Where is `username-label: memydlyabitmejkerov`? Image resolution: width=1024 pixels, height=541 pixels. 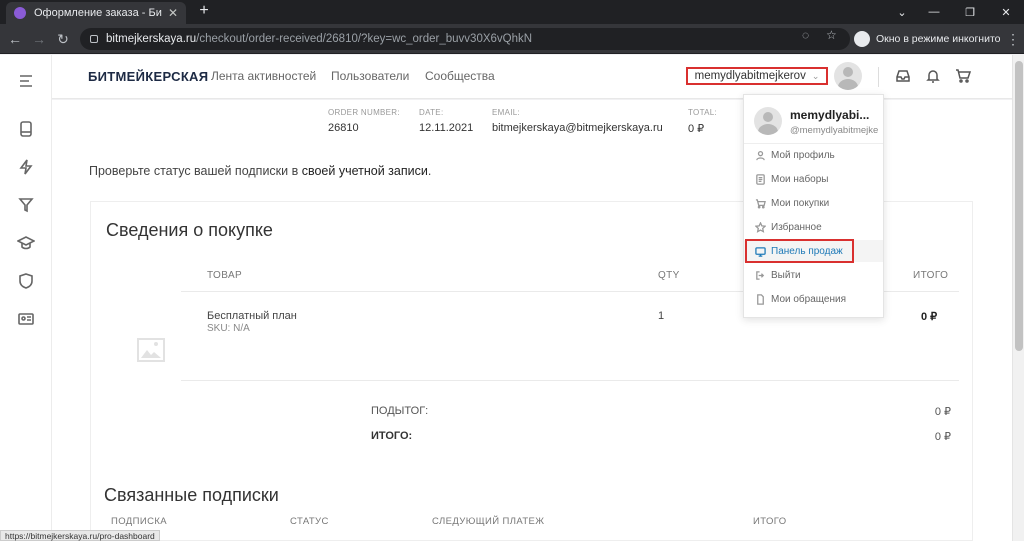 username-label: memydlyabitmejkerov is located at coordinates (750, 76).